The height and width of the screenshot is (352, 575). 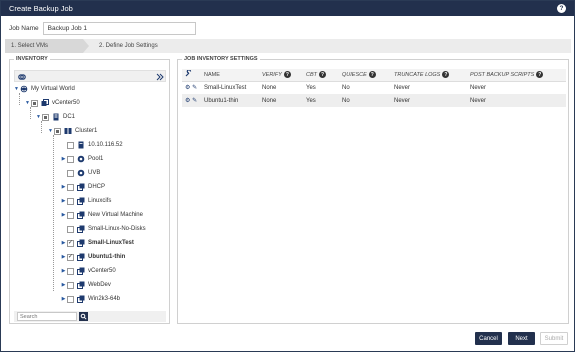 I want to click on column-post-backup-scripts: POST BACKUP SCRIPTS?, so click(x=518, y=75).